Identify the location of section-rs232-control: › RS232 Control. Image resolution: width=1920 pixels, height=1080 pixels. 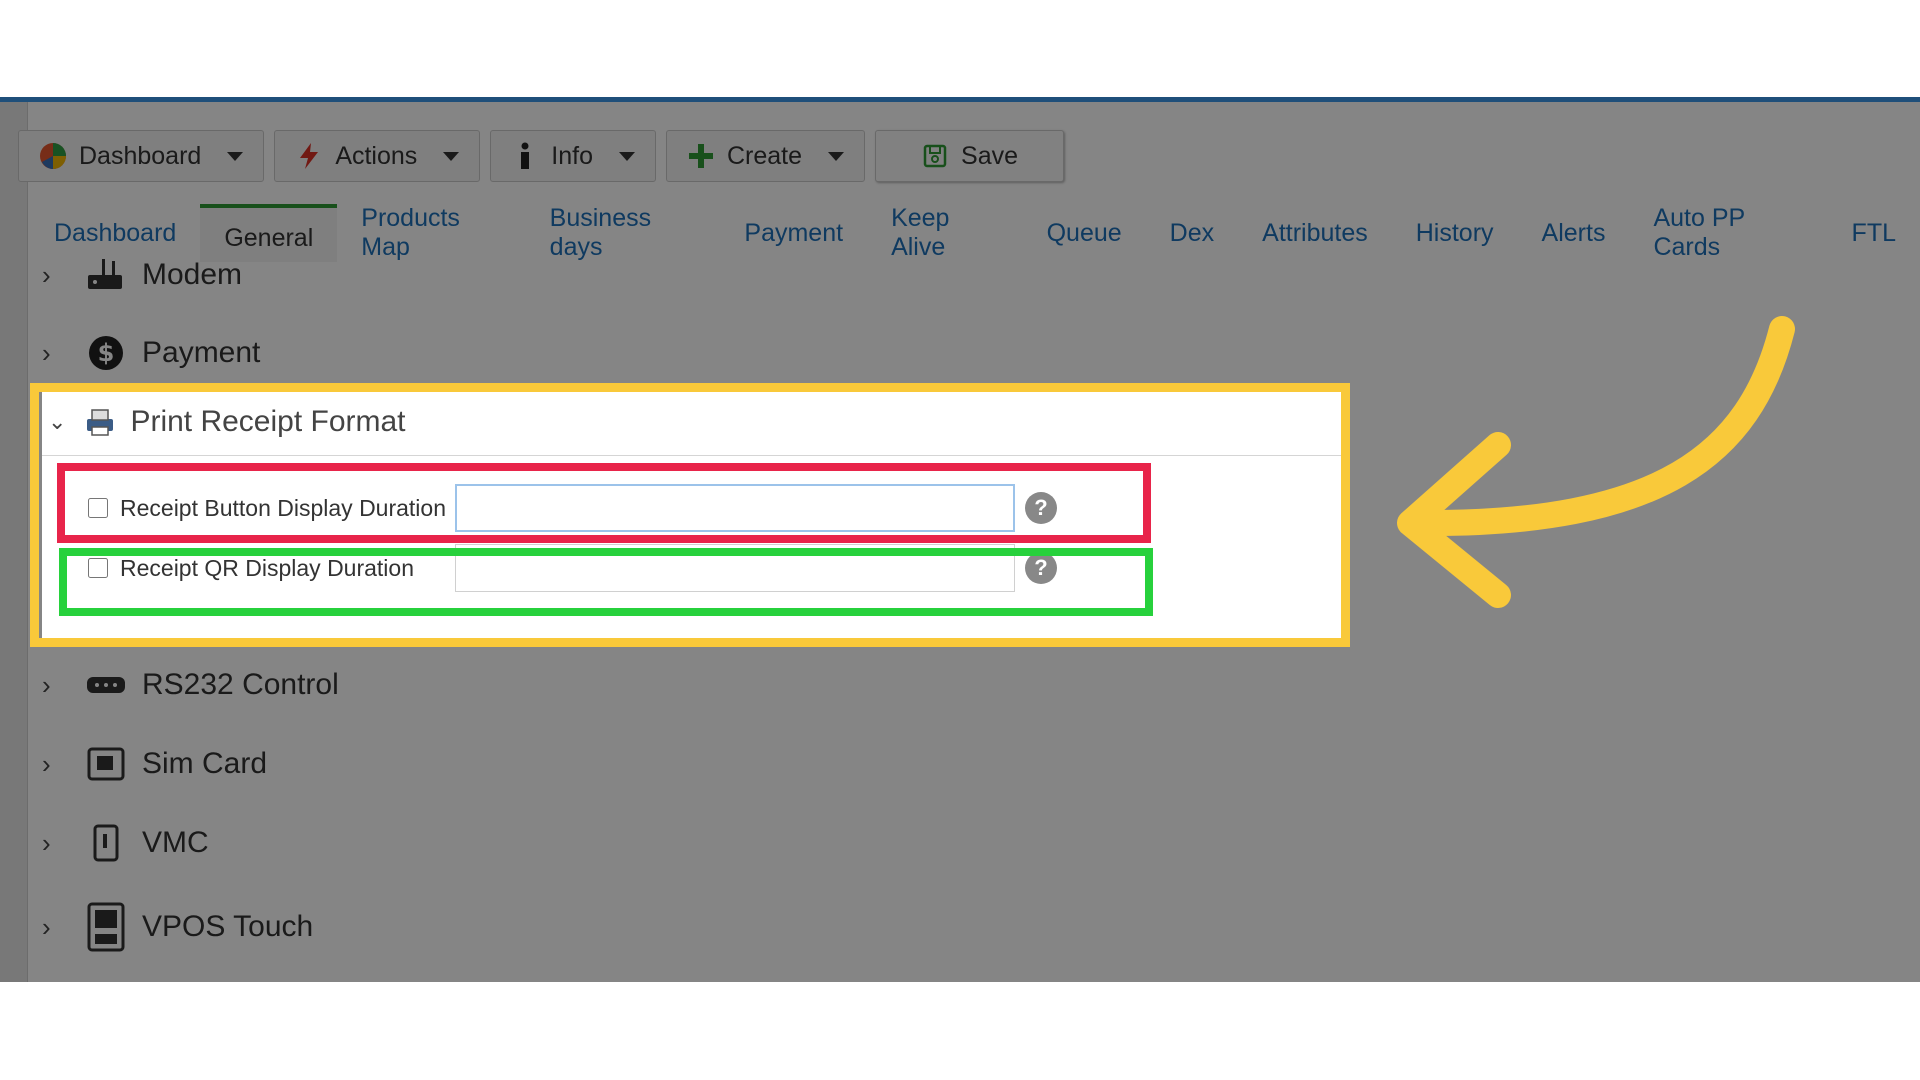
(975, 685).